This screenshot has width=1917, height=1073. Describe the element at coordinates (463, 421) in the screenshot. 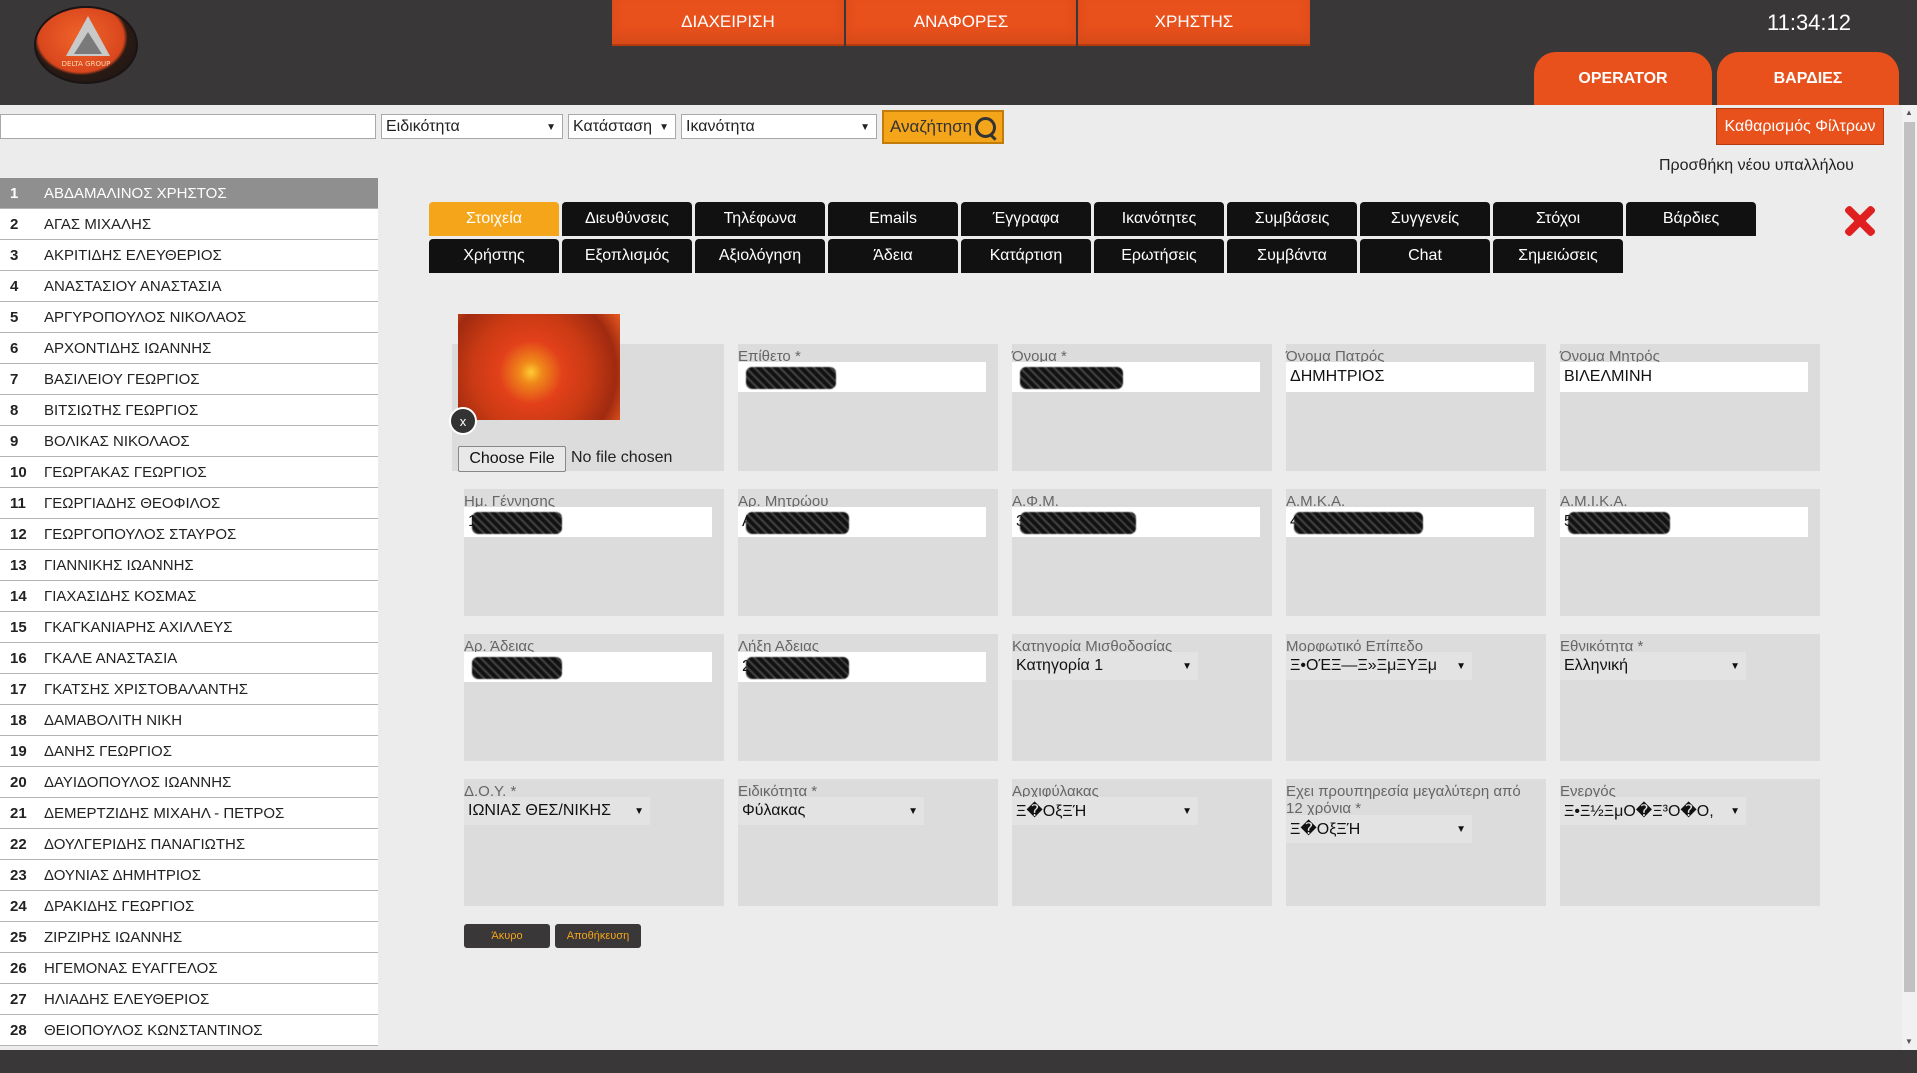

I see `remove-photo-button: x` at that location.